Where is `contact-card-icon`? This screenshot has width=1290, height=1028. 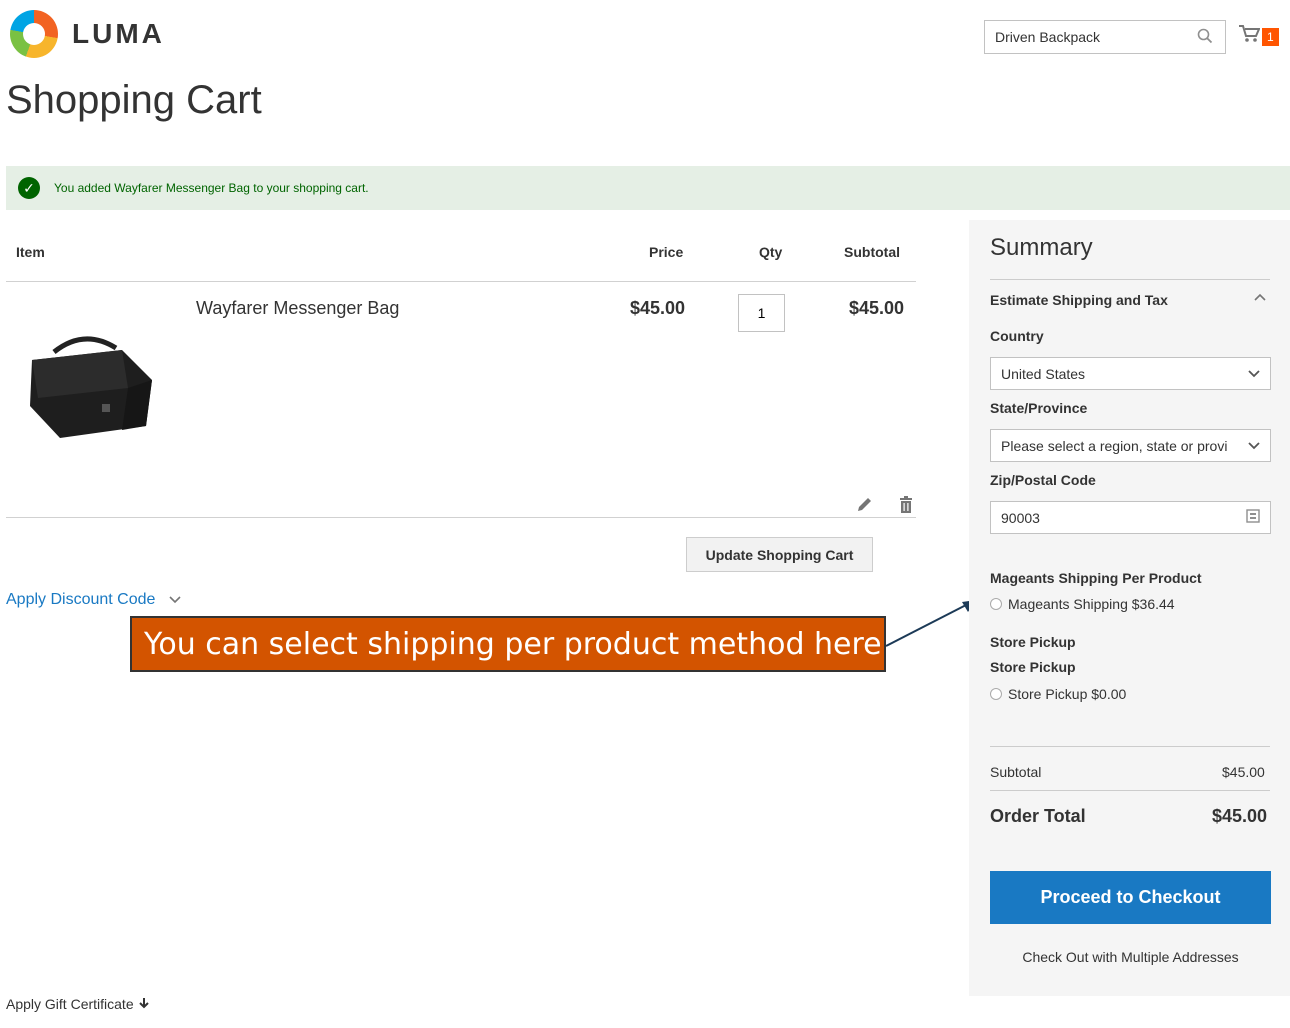
contact-card-icon is located at coordinates (1253, 517).